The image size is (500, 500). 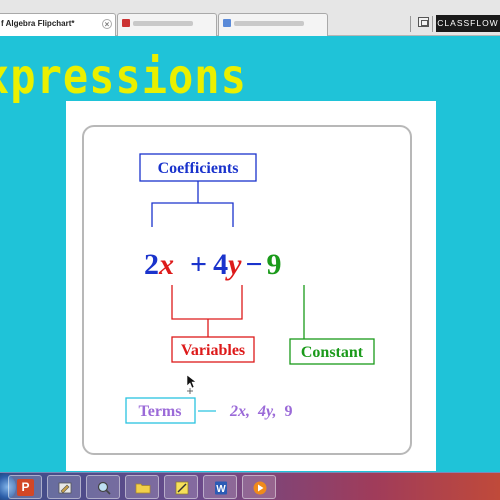 I want to click on tab-label: f Algebra Flipchart*, so click(x=38, y=23).